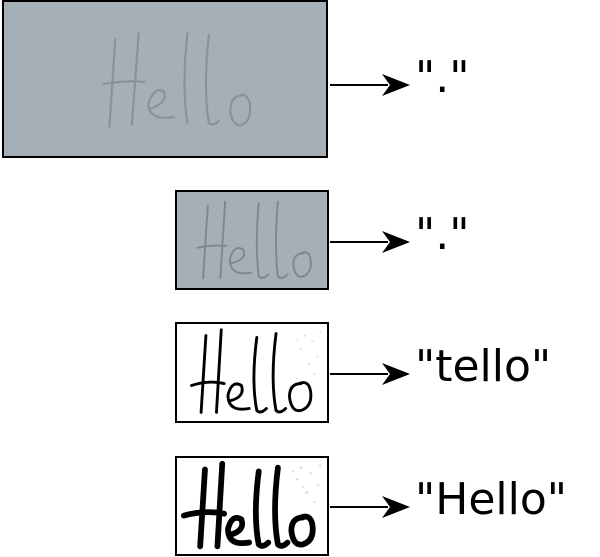 The width and height of the screenshot is (600, 557). I want to click on handwritten-hello-bold, so click(251, 505).